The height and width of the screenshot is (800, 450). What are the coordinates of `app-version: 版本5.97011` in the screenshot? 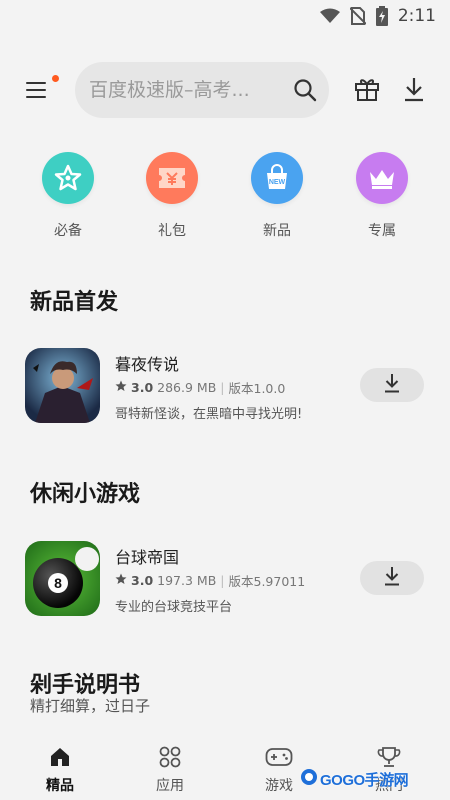 It's located at (267, 581).